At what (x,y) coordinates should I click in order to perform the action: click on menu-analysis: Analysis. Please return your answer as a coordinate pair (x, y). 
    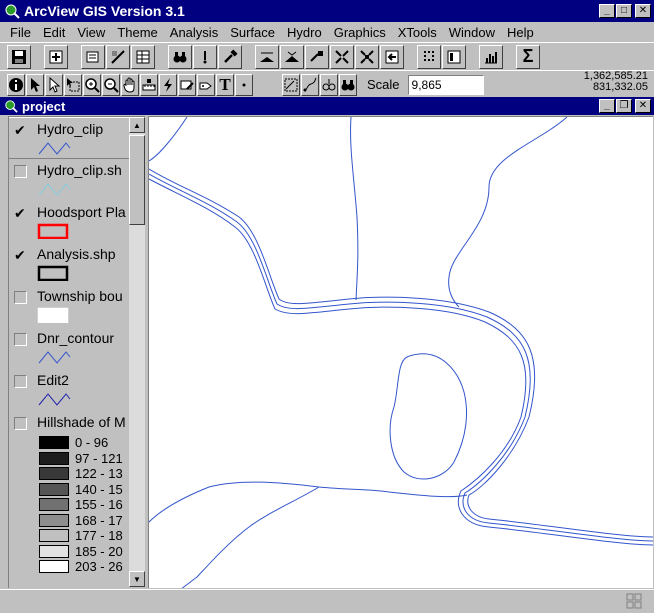
    Looking at the image, I should click on (194, 32).